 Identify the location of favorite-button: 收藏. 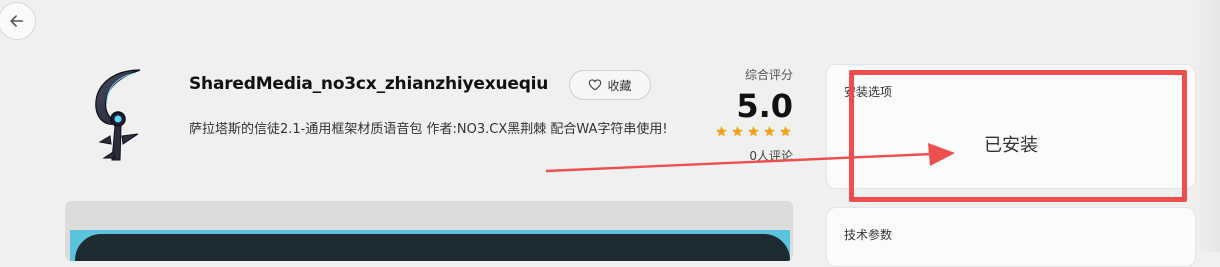
(610, 85).